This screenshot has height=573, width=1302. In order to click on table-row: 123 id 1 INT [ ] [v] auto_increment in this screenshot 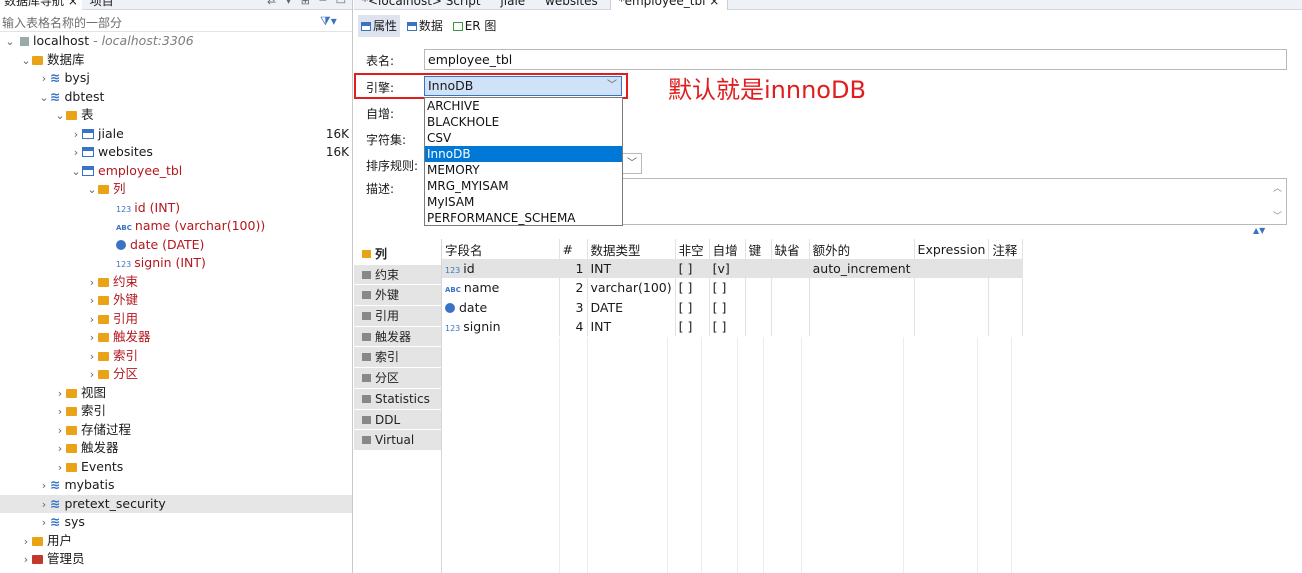, I will do `click(733, 269)`.